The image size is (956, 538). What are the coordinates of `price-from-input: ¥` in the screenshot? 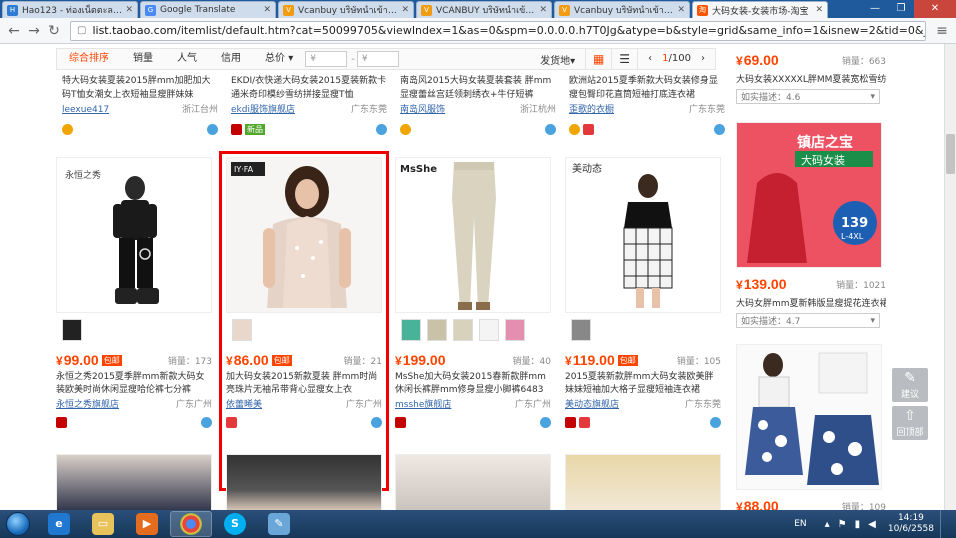 It's located at (326, 59).